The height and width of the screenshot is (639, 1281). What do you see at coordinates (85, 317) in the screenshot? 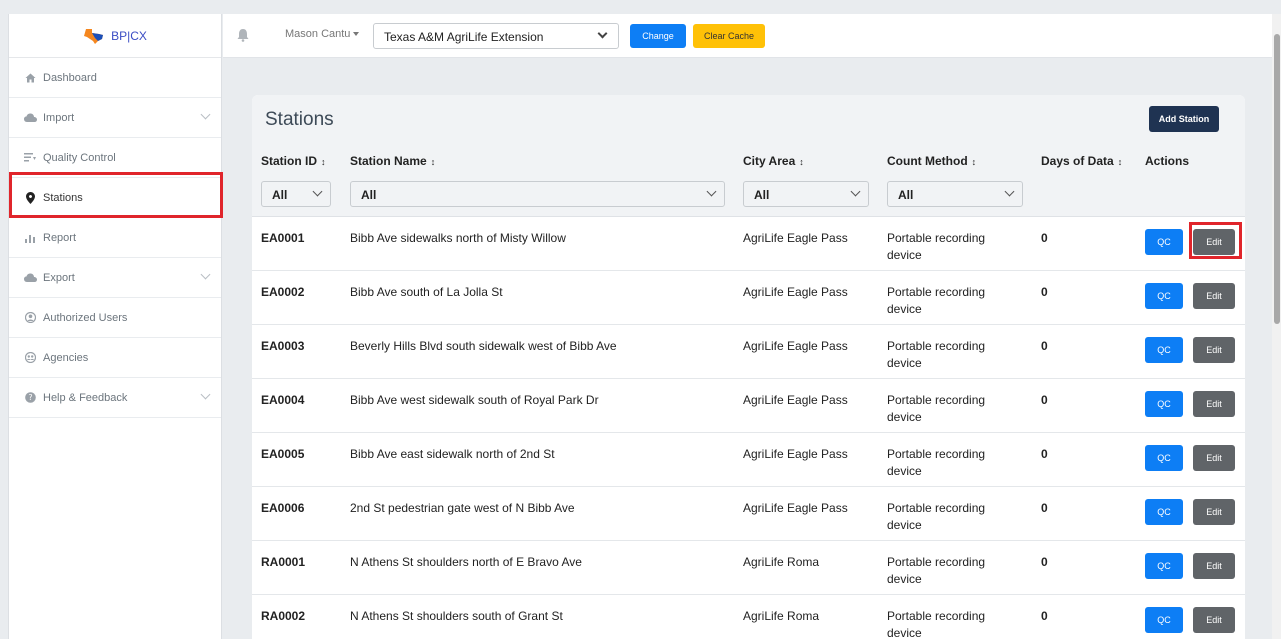
I see `sidebar-item-label: Authorized Users` at bounding box center [85, 317].